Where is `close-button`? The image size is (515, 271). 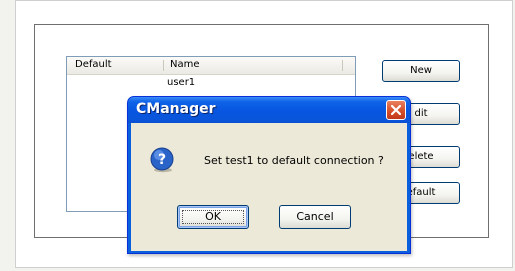
close-button is located at coordinates (396, 110).